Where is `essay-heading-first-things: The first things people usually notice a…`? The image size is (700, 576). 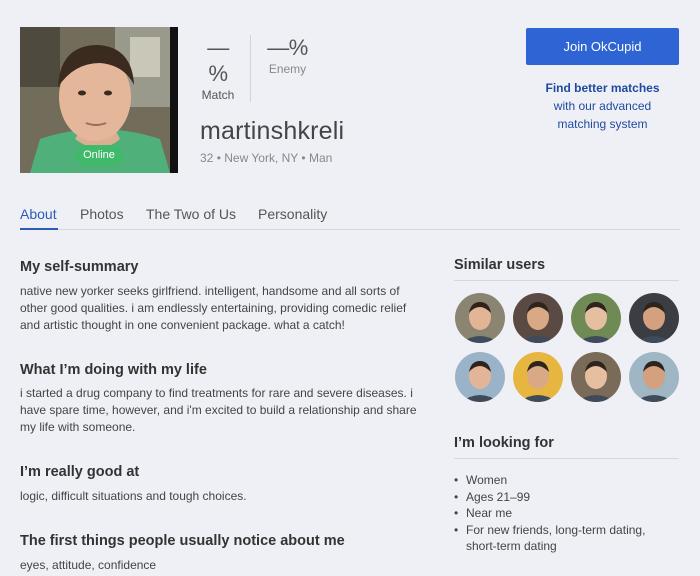 essay-heading-first-things: The first things people usually notice a… is located at coordinates (182, 541).